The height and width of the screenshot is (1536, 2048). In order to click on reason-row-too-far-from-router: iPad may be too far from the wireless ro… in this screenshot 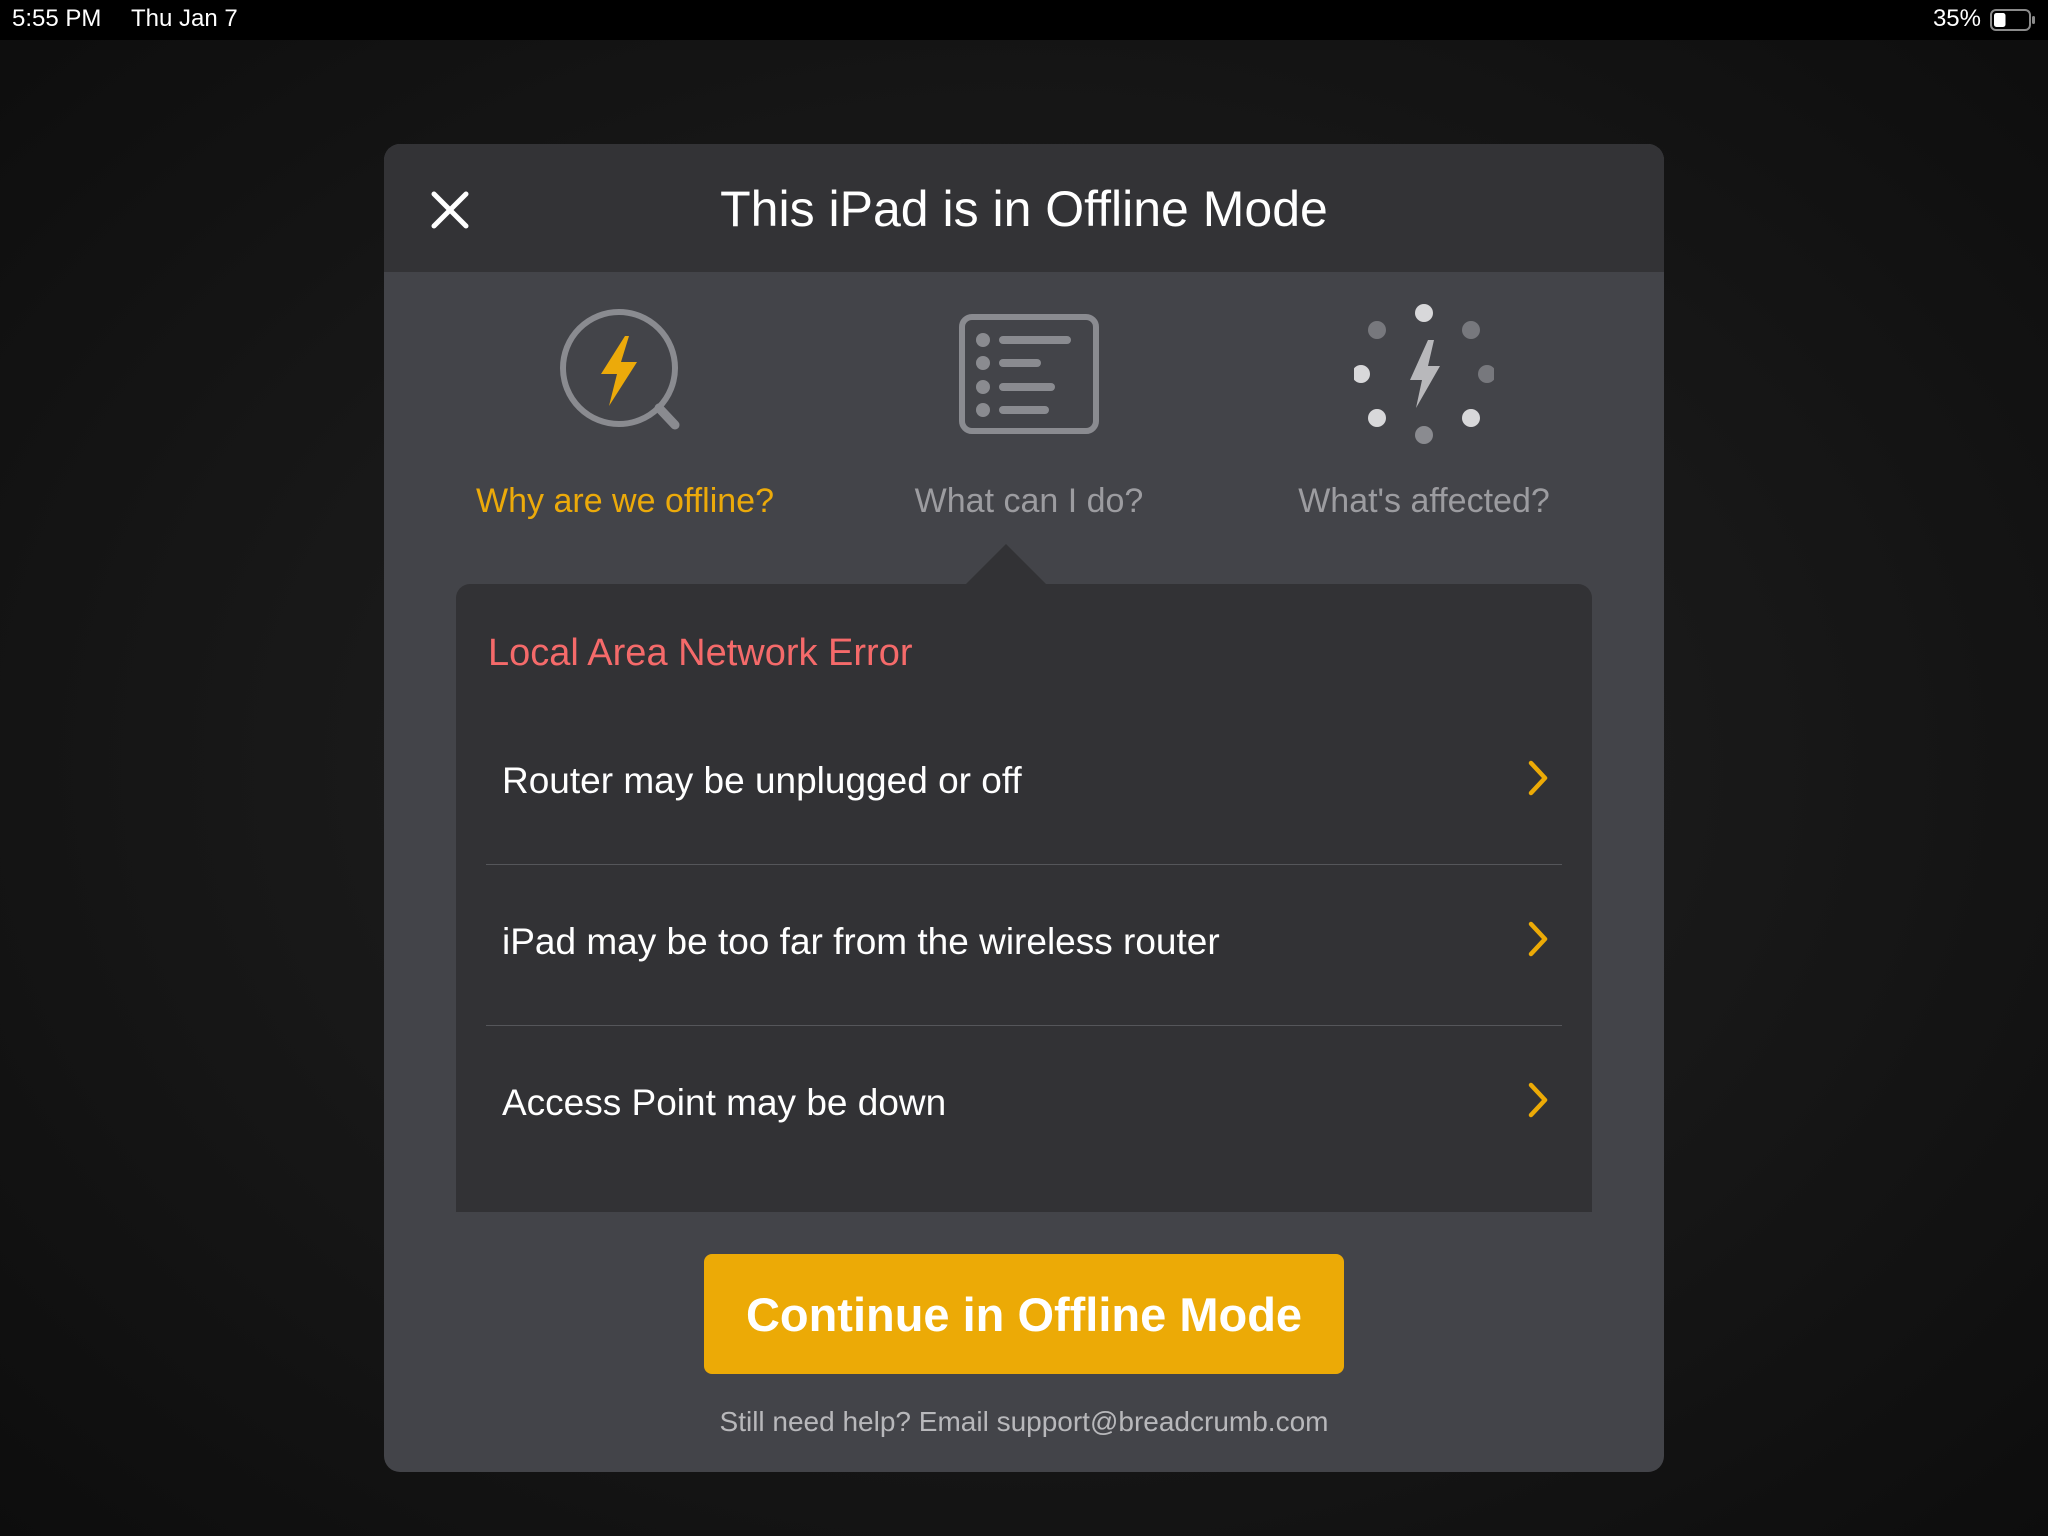, I will do `click(1024, 945)`.